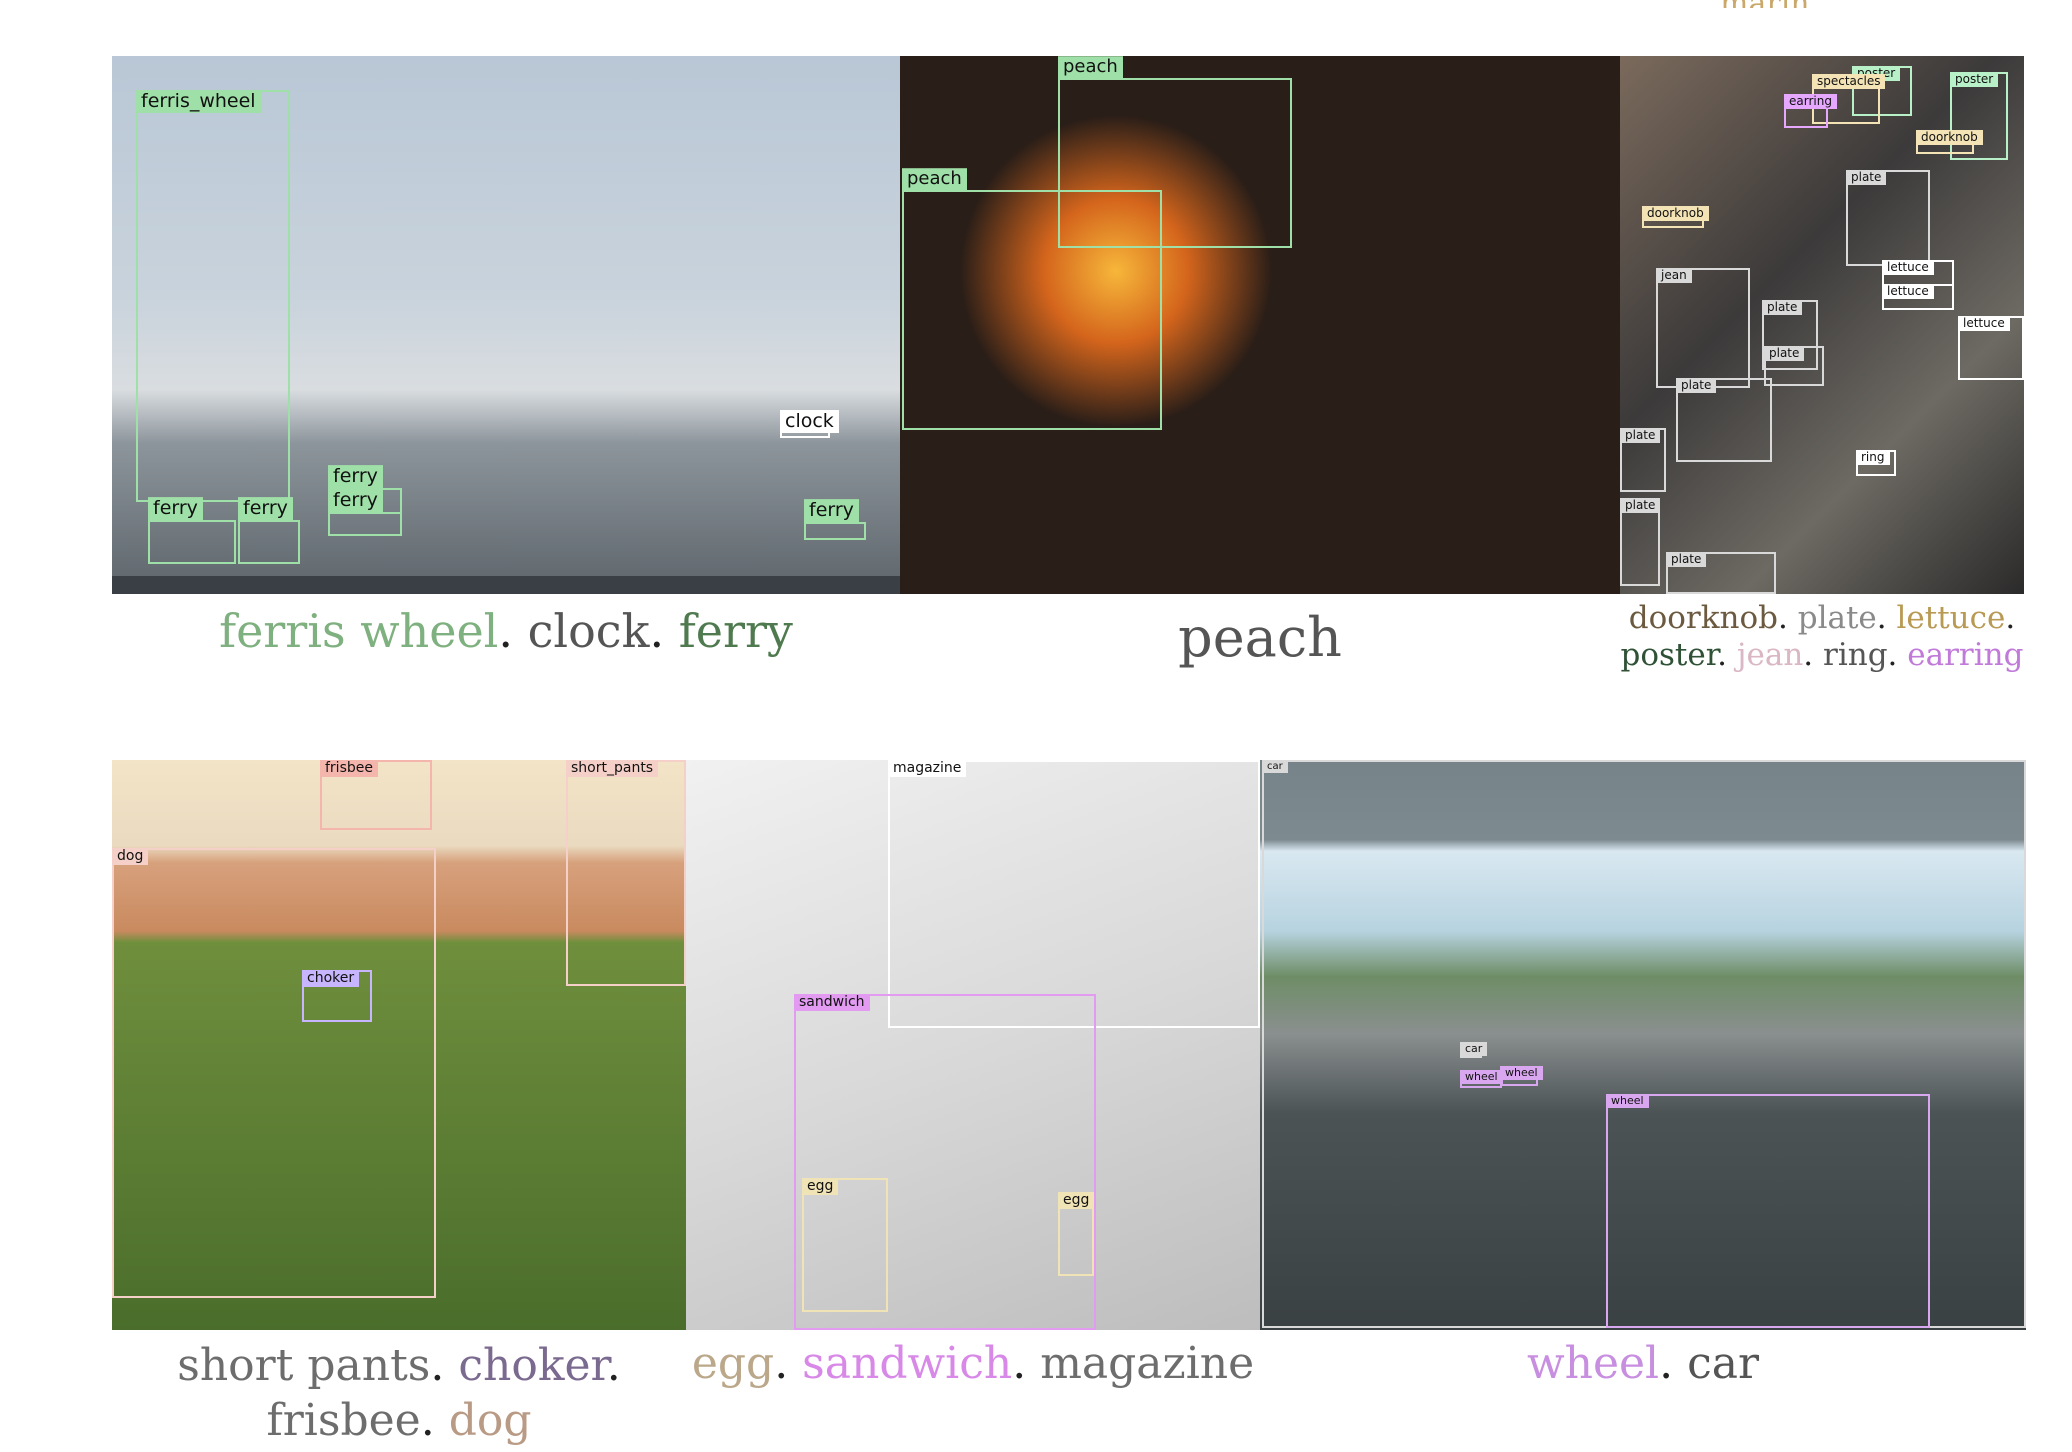 The width and height of the screenshot is (2072, 1452). I want to click on bbox-label: frisbee, so click(349, 769).